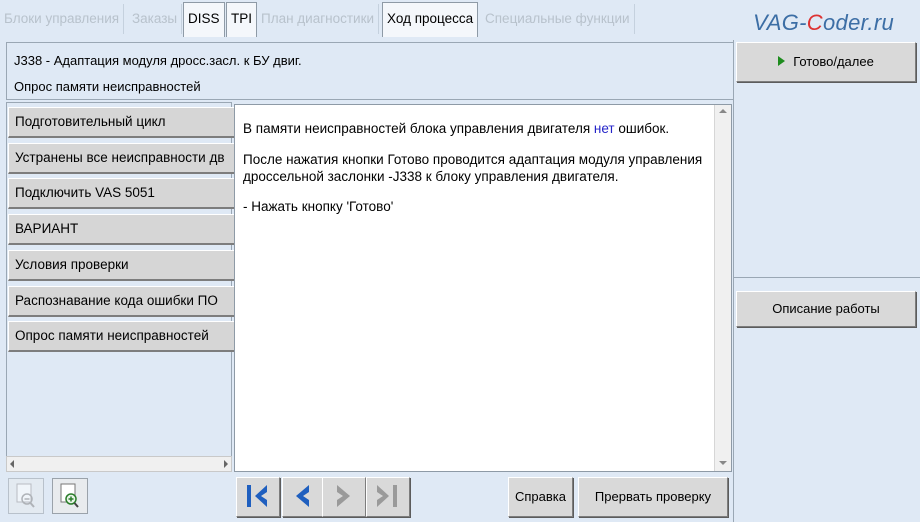 The height and width of the screenshot is (522, 920). I want to click on play-icon, so click(782, 61).